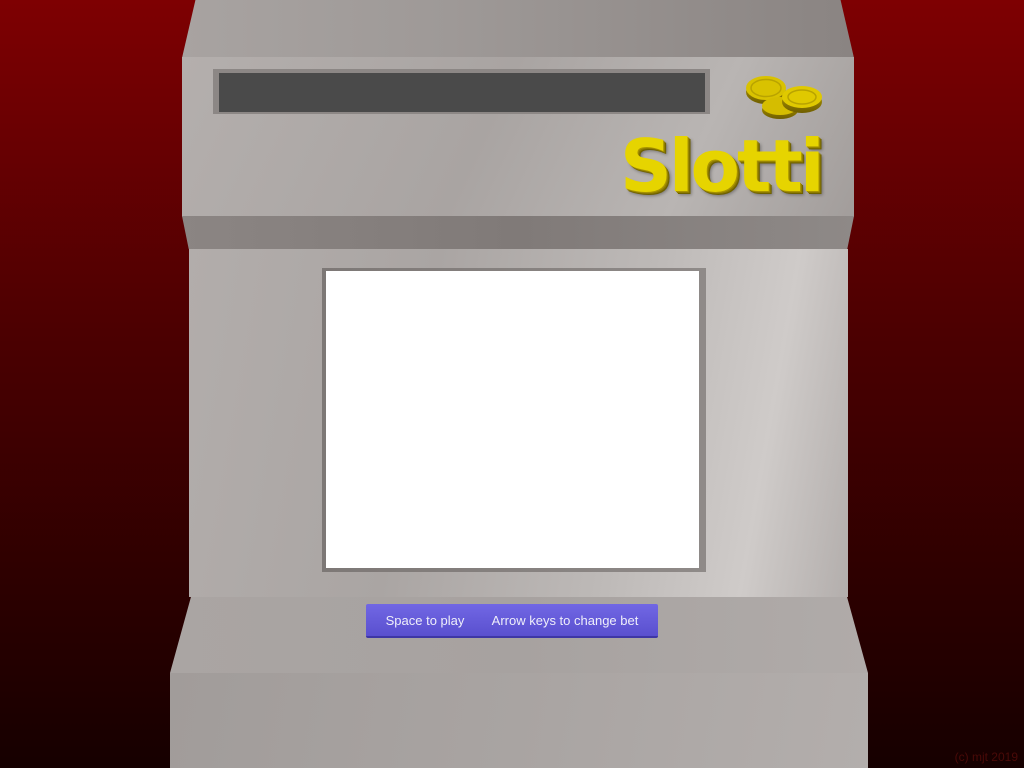  Describe the element at coordinates (986, 757) in the screenshot. I see `copyright-notice: (c) mjt 2019` at that location.